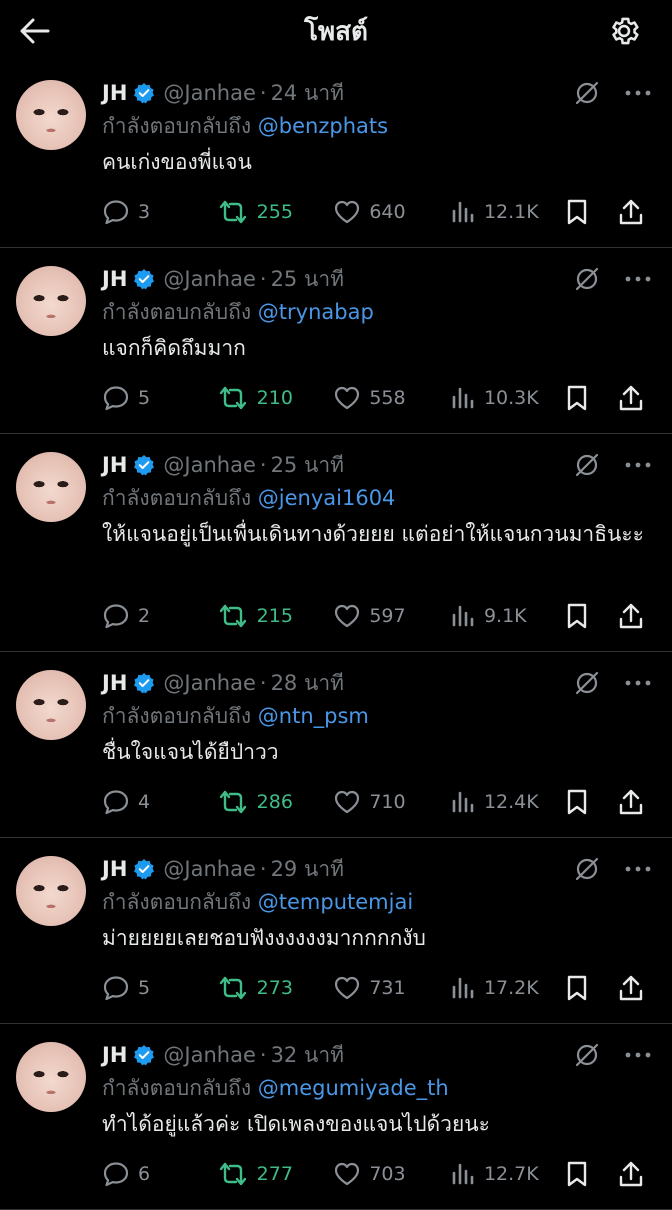  What do you see at coordinates (507, 212) in the screenshot?
I see `views-button: 12.1K` at bounding box center [507, 212].